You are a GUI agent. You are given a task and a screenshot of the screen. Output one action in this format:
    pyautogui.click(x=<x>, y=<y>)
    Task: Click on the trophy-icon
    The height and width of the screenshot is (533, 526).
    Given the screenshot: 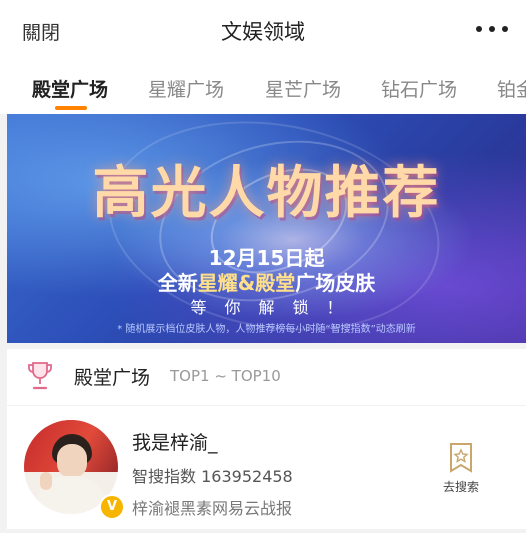 What is the action you would take?
    pyautogui.click(x=40, y=376)
    